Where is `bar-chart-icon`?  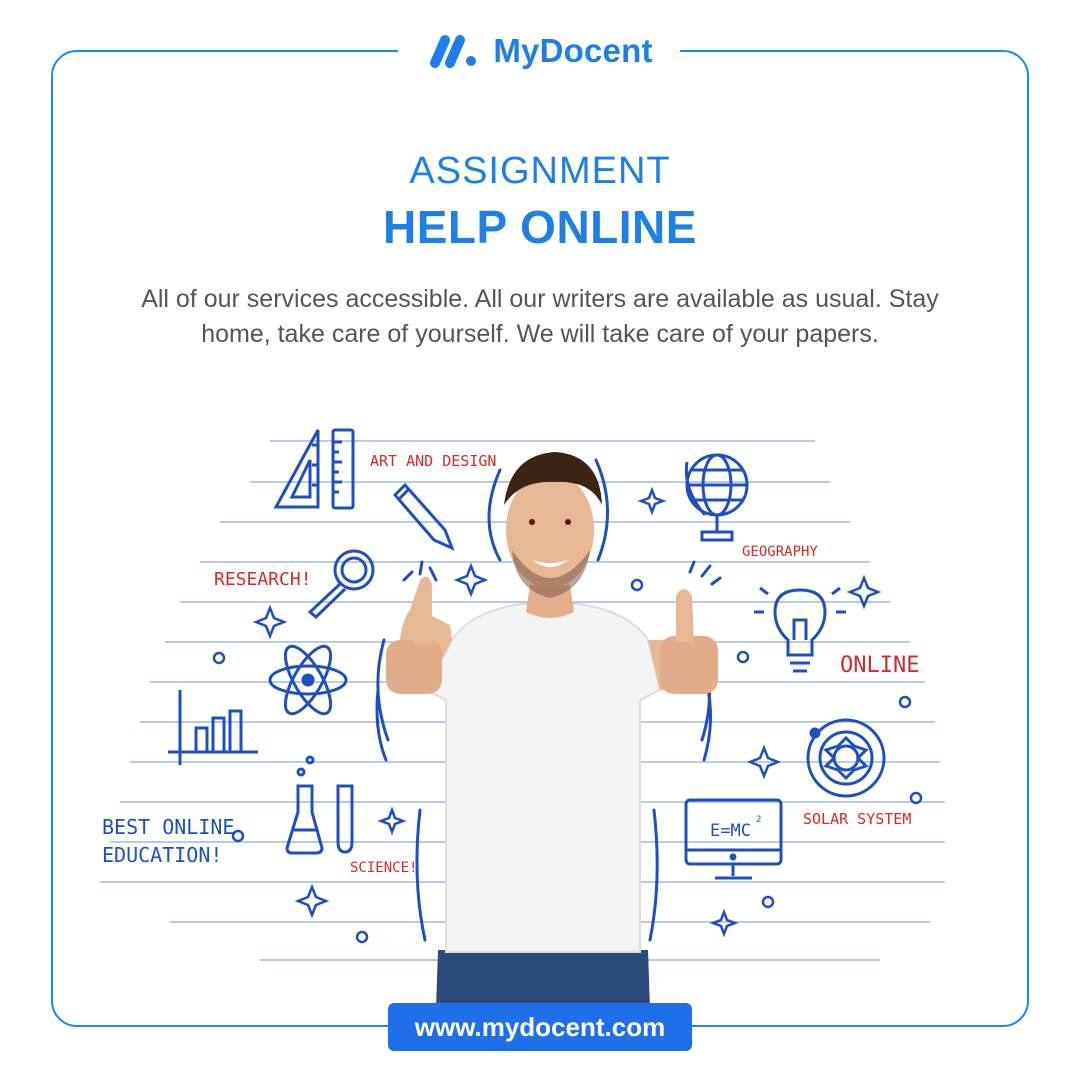
bar-chart-icon is located at coordinates (213, 727).